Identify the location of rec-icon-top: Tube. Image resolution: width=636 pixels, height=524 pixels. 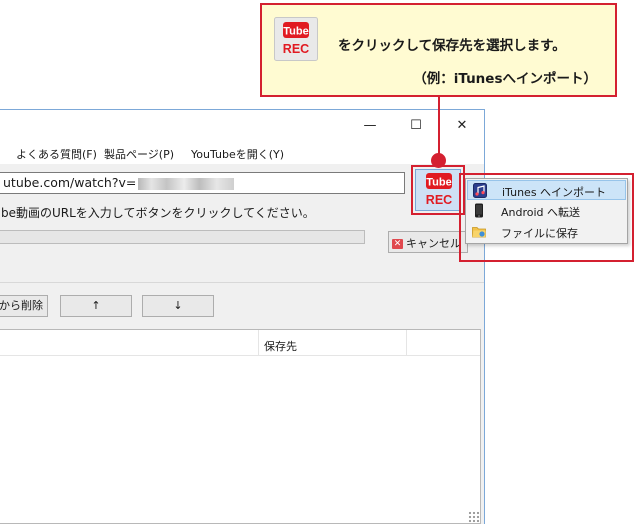
(438, 183).